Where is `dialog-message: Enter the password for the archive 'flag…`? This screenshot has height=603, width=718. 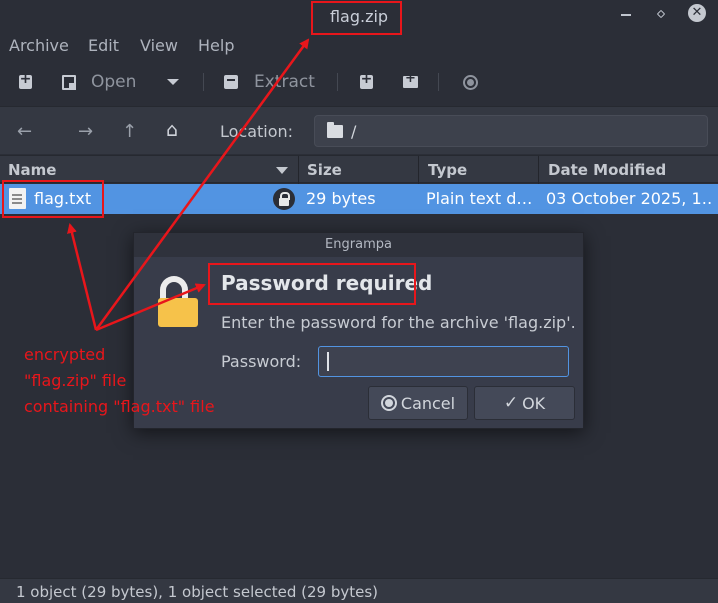 dialog-message: Enter the password for the archive 'flag… is located at coordinates (398, 322).